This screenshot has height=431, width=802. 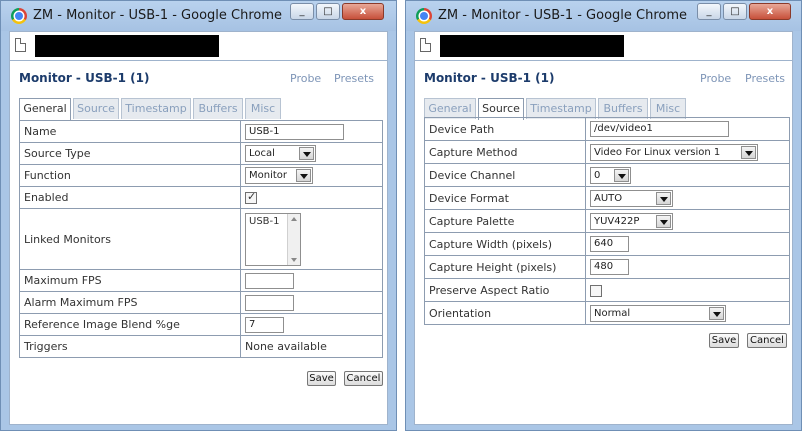 I want to click on table-row: Capture Width (pixels) 640, so click(x=607, y=244).